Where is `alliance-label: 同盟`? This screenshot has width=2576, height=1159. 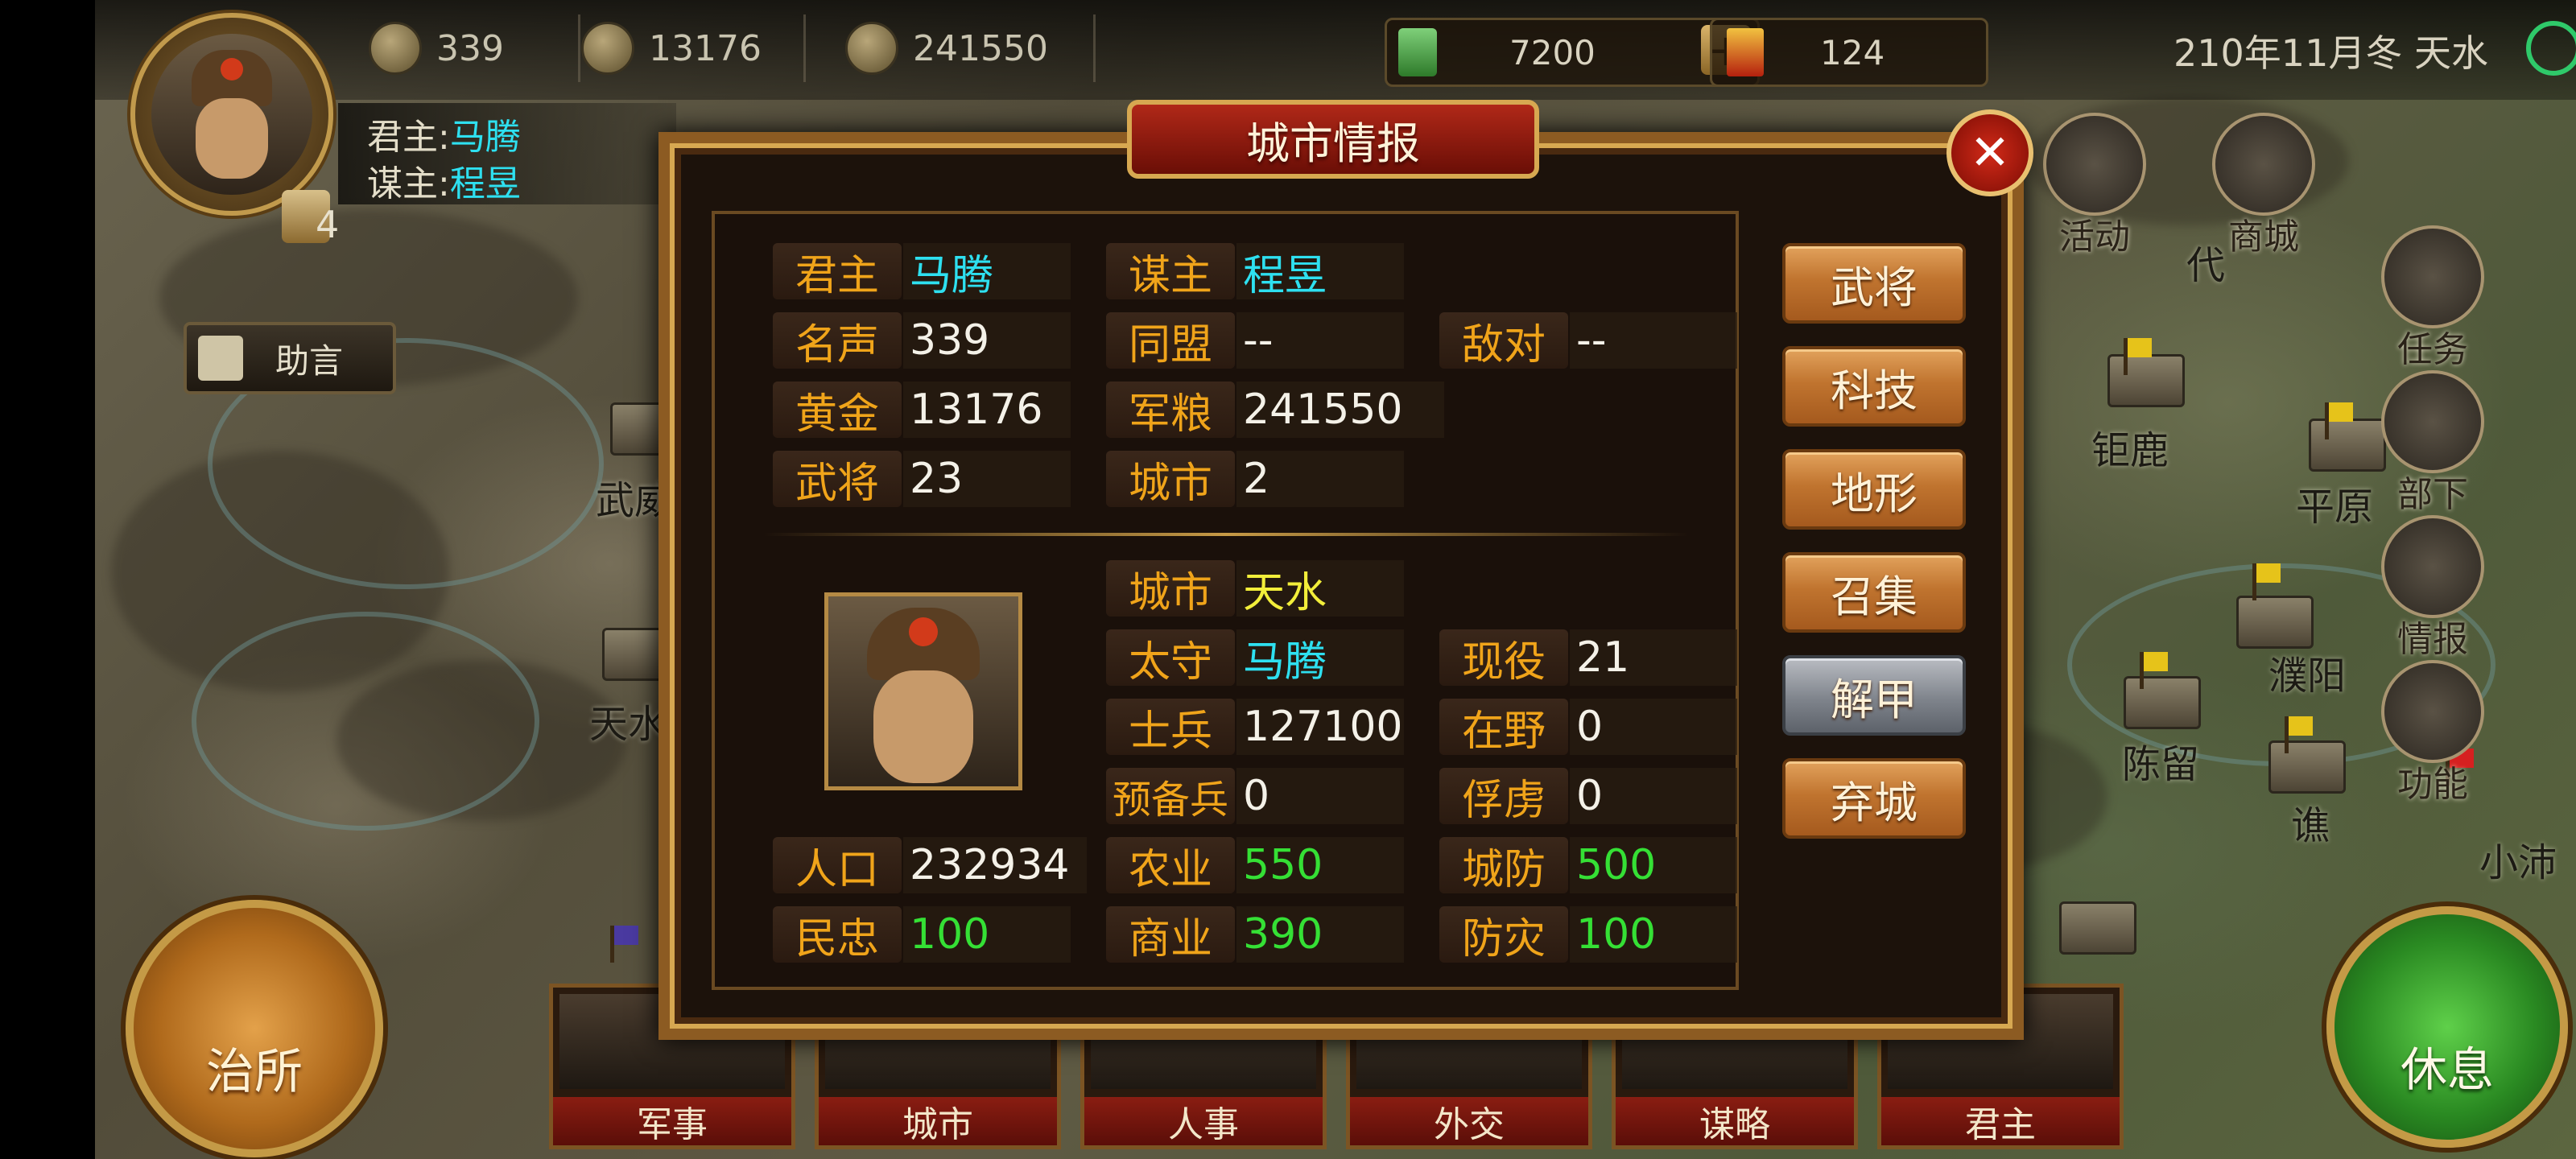
alliance-label: 同盟 is located at coordinates (1170, 340).